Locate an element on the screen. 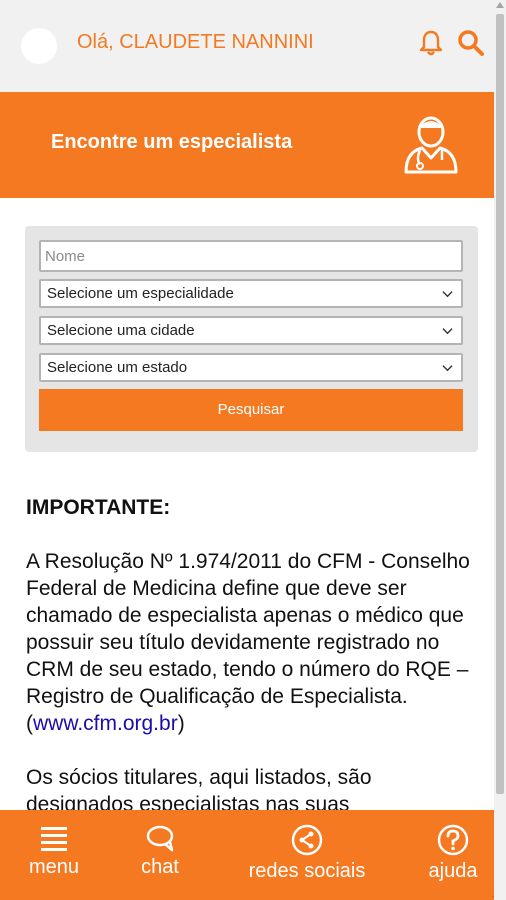  specialty-select-label: Selecione um especialidade is located at coordinates (140, 293).